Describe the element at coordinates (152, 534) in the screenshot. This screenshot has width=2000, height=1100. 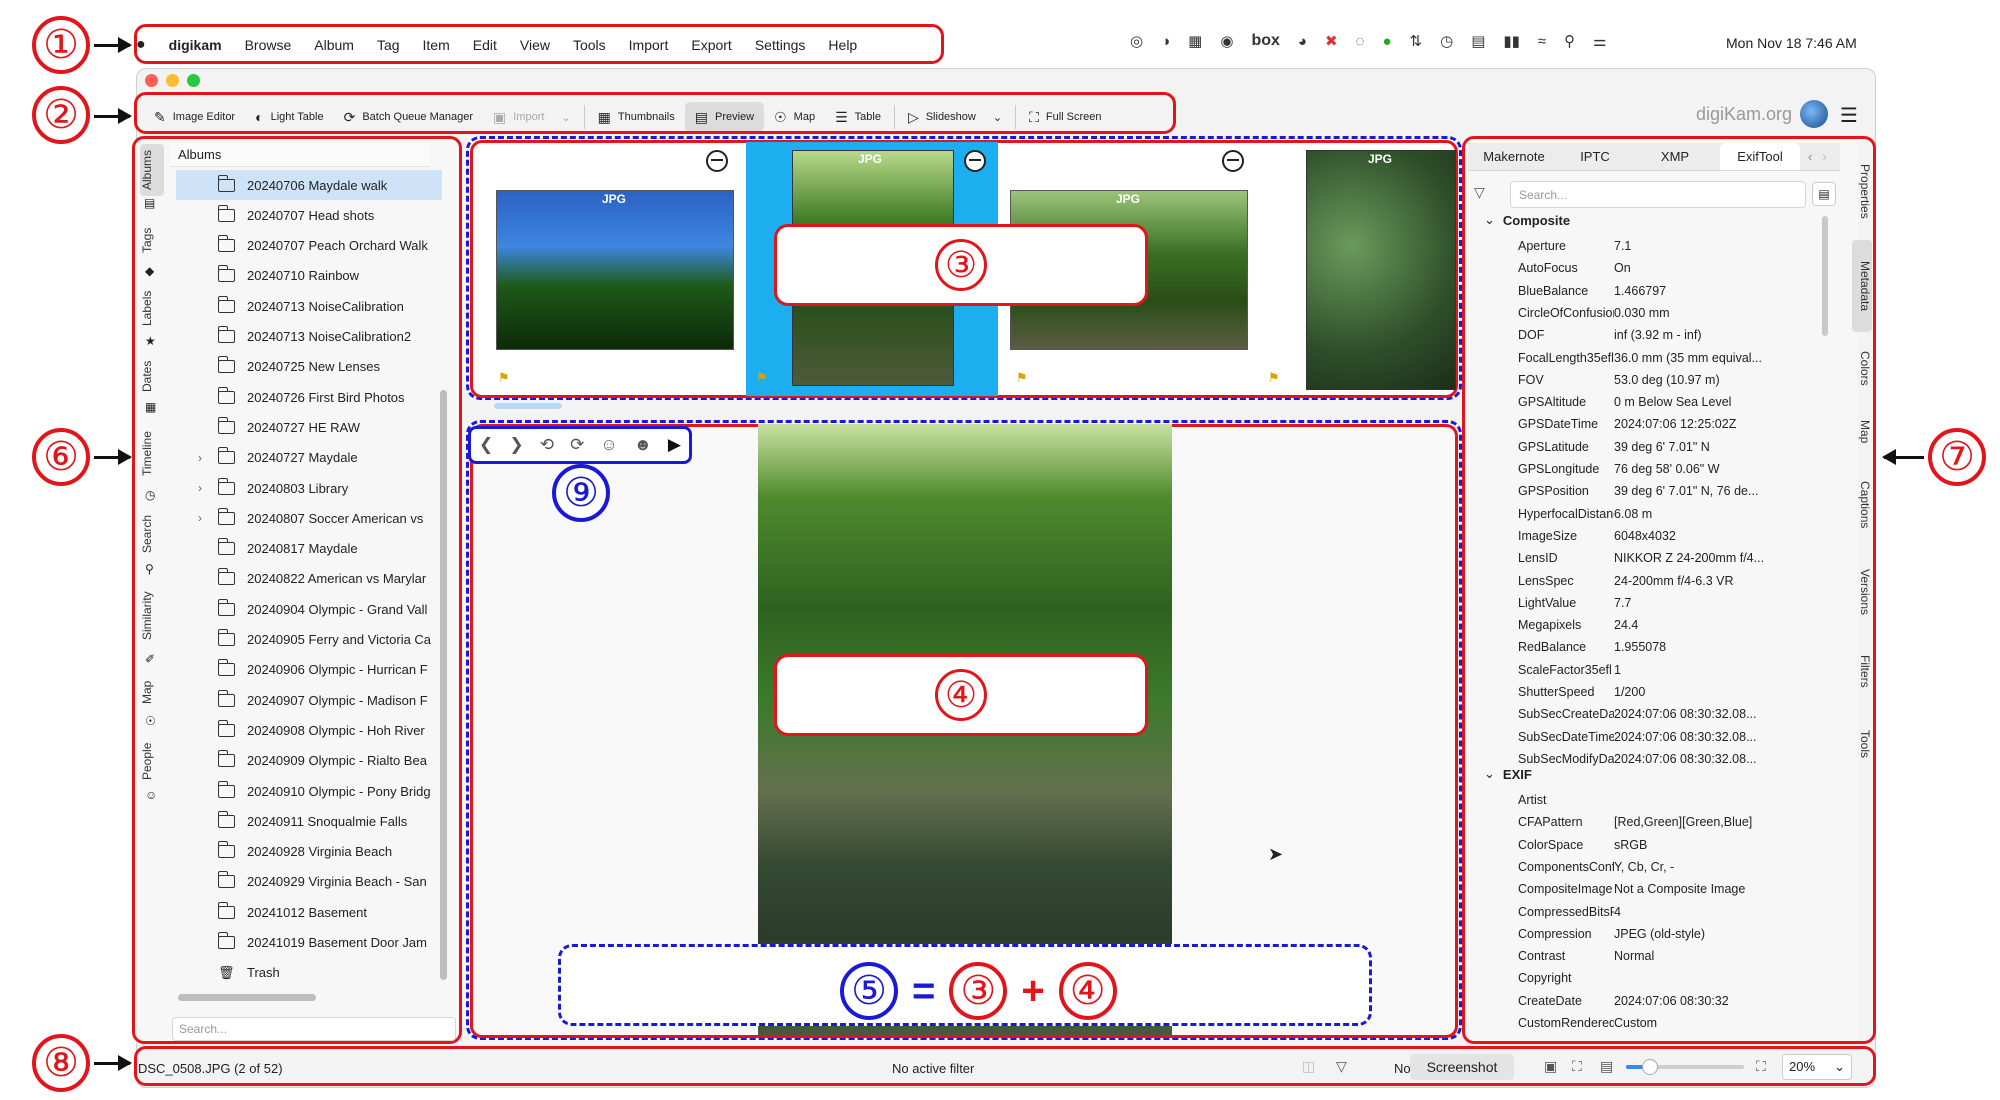
I see `tab-search: Search` at that location.